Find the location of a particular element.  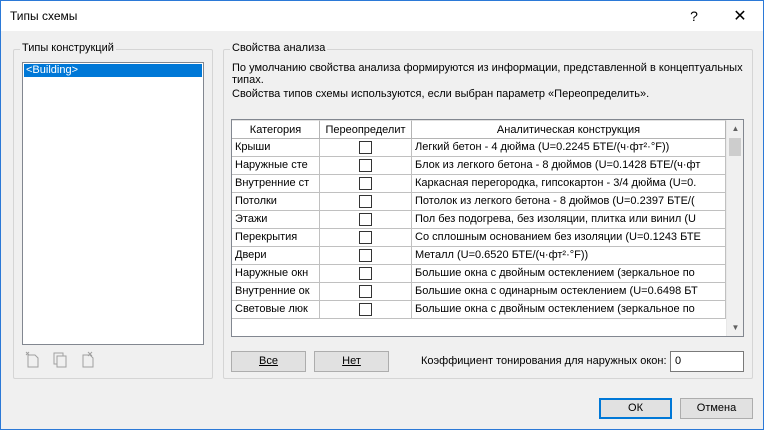

select-none-button: Нет is located at coordinates (351, 361).